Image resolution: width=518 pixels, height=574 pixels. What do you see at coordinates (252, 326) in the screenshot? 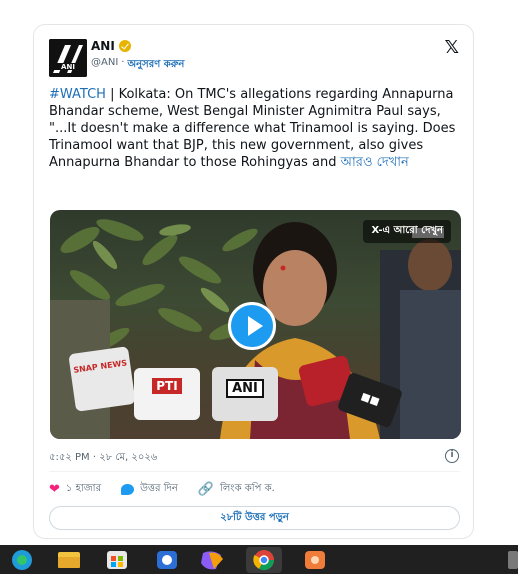
I see `play-icon` at bounding box center [252, 326].